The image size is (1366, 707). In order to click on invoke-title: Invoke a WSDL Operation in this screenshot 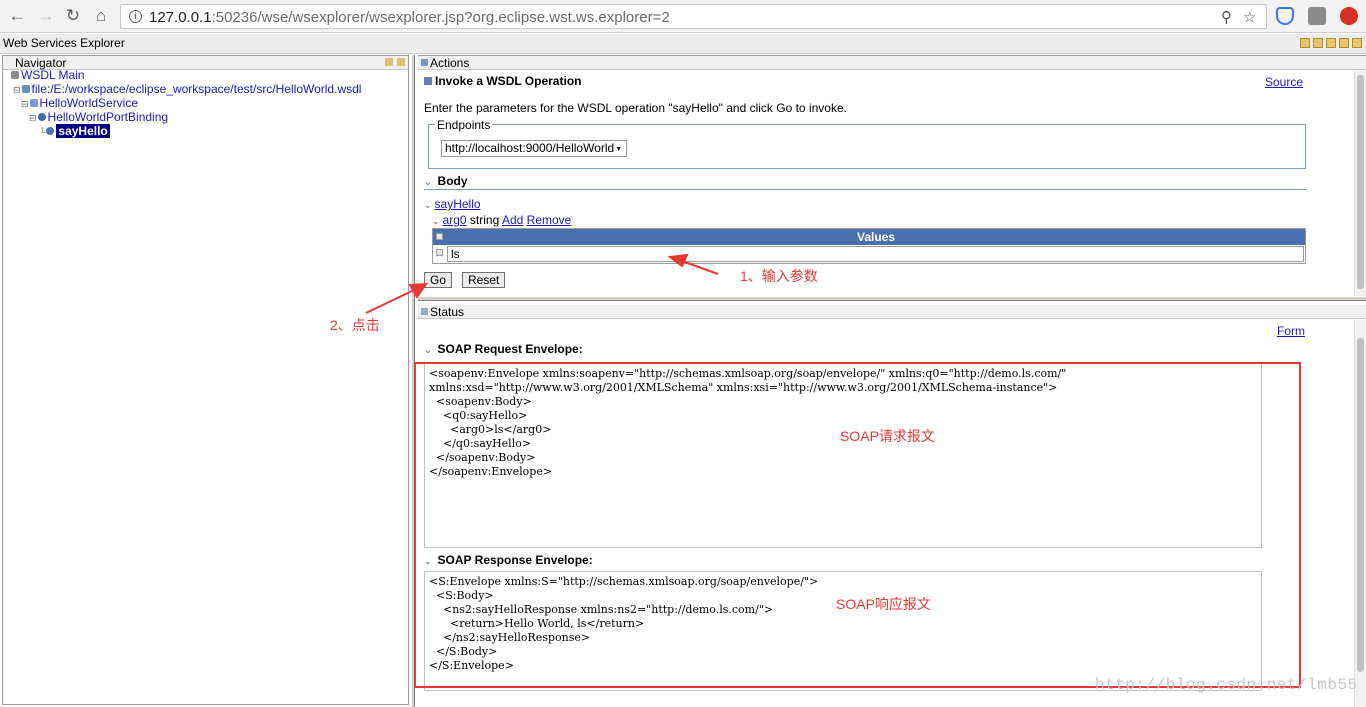, I will do `click(502, 81)`.